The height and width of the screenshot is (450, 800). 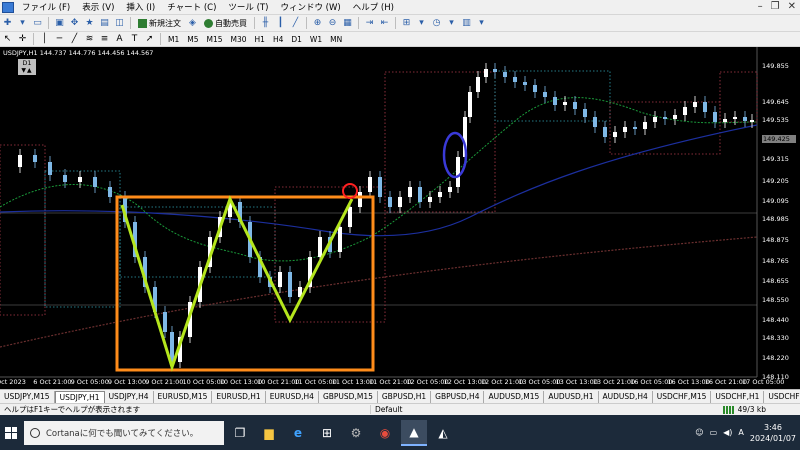 I want to click on timeframe-button-d1: D1, so click(x=296, y=39).